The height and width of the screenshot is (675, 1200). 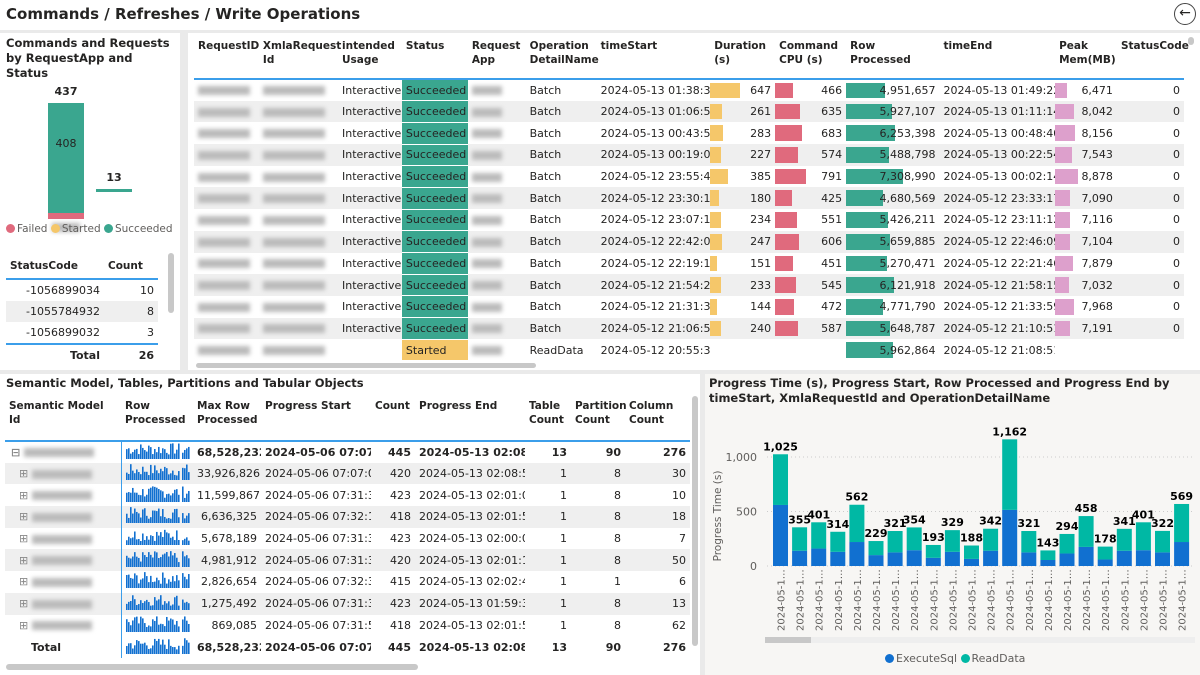 What do you see at coordinates (63, 419) in the screenshot?
I see `column-header: Semantic Model Id` at bounding box center [63, 419].